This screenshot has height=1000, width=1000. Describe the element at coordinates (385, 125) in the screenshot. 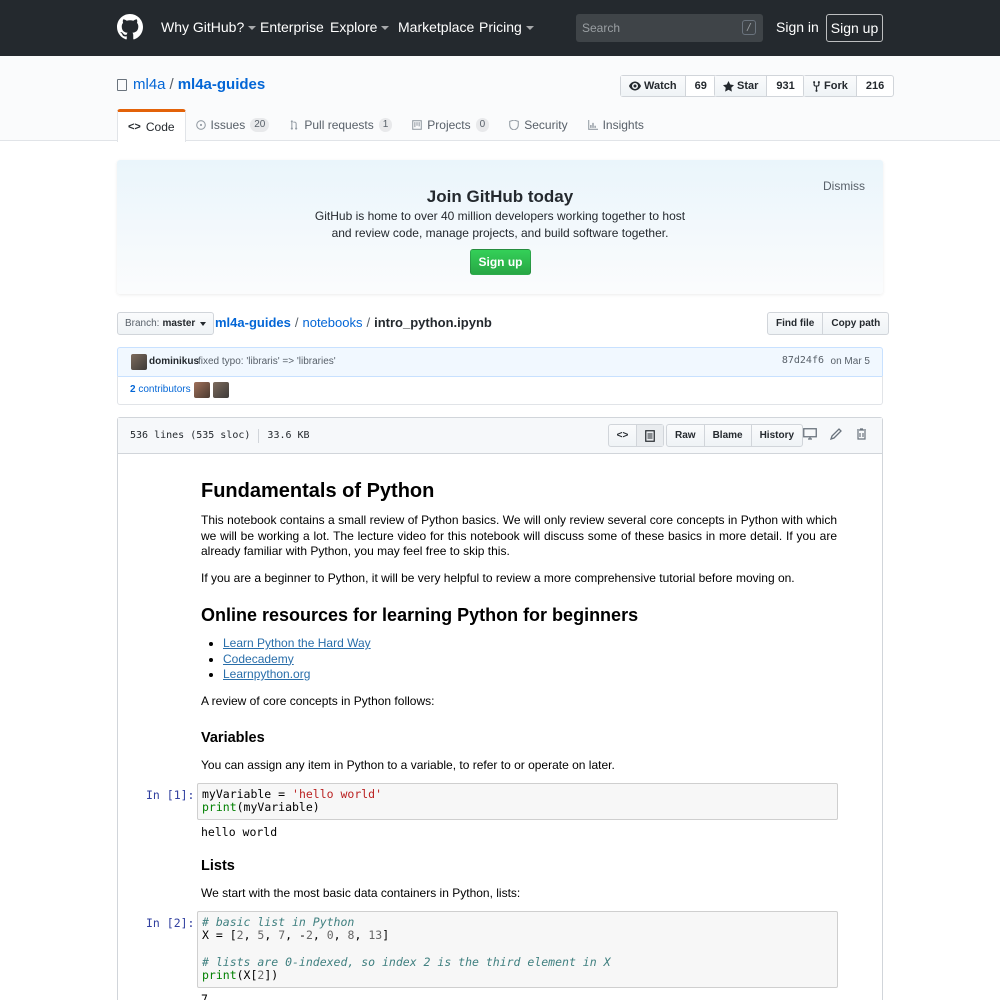

I see `tab-count: 1` at that location.